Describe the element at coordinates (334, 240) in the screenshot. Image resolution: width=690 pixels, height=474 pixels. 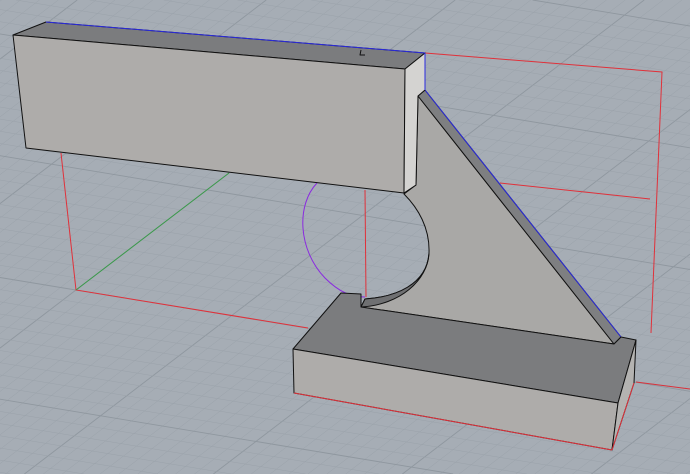
I see `circle-curve` at that location.